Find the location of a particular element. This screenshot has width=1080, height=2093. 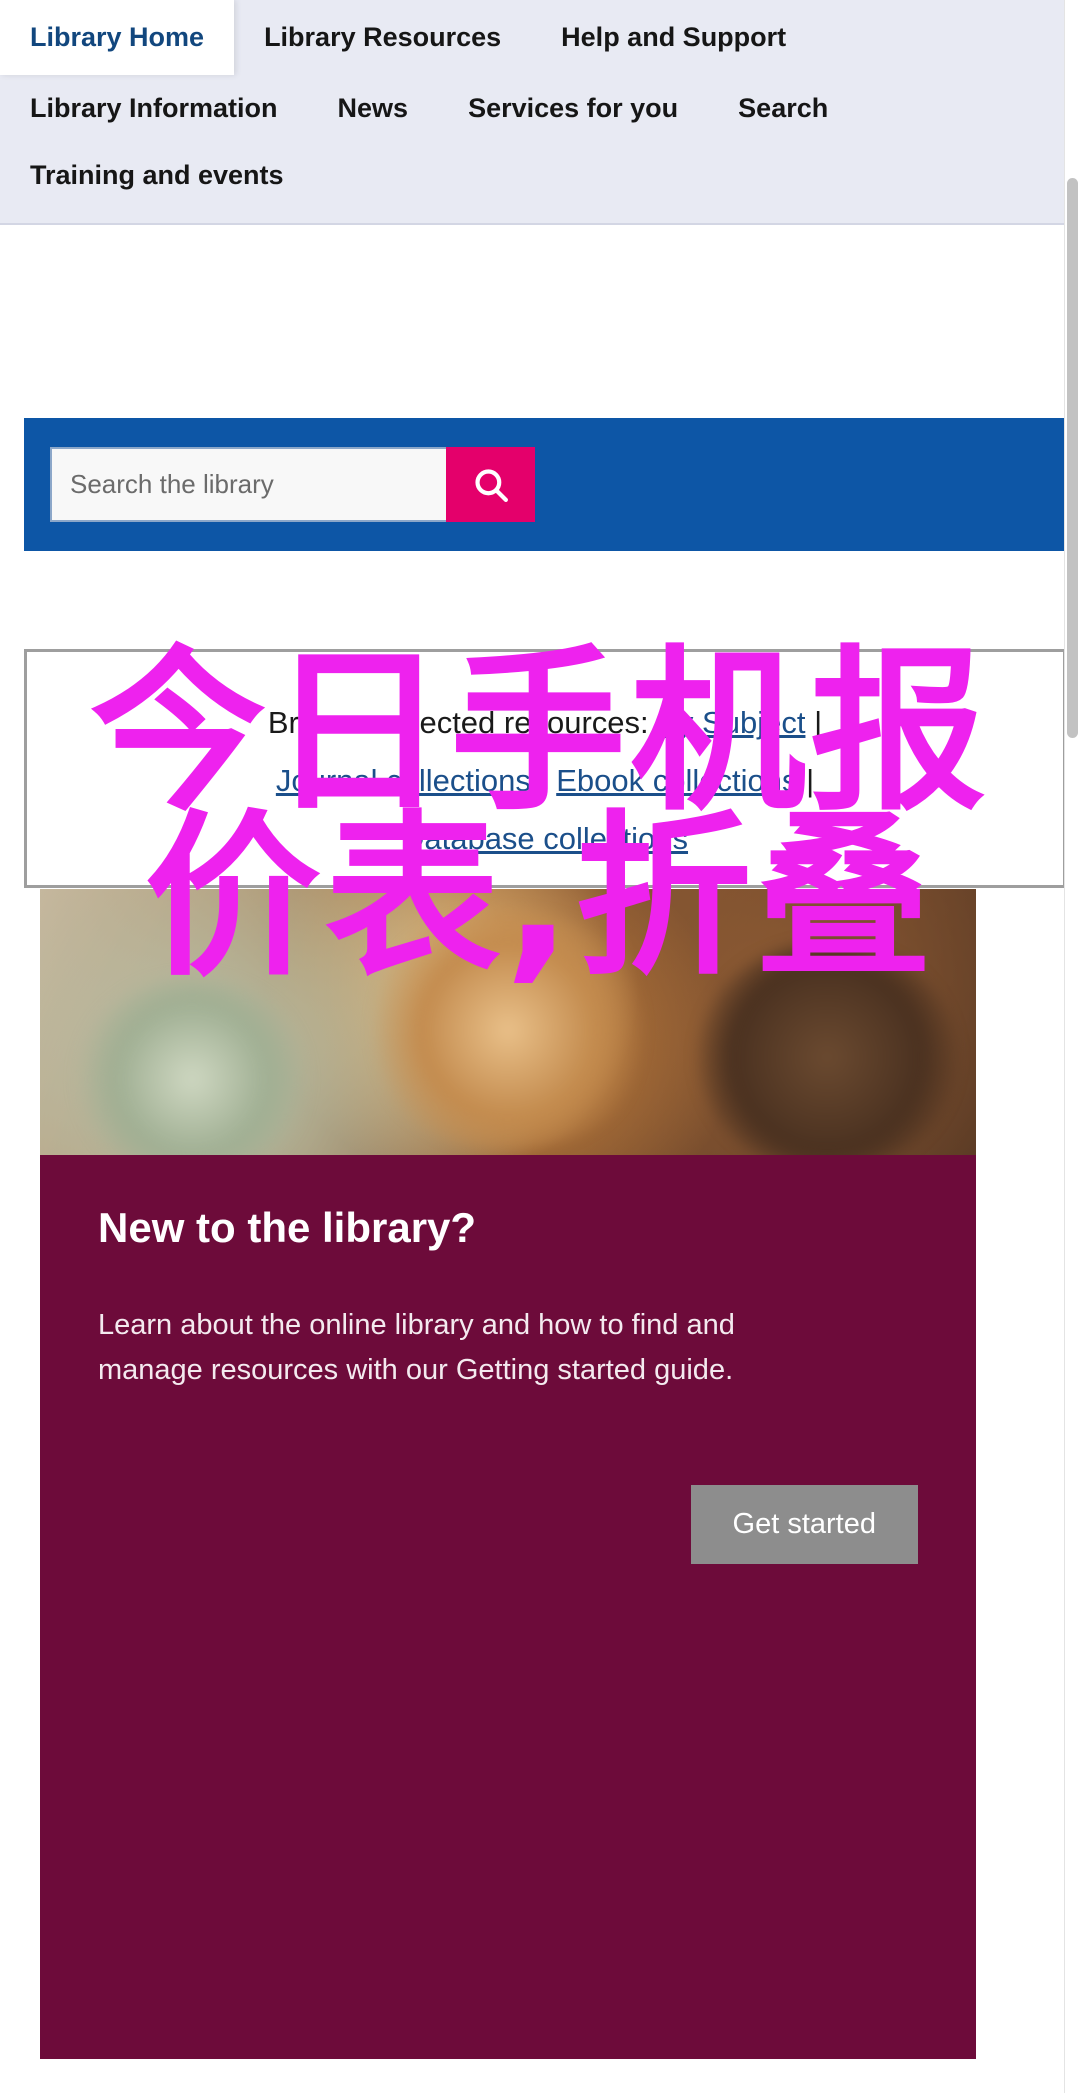

promo-image is located at coordinates (508, 1022).